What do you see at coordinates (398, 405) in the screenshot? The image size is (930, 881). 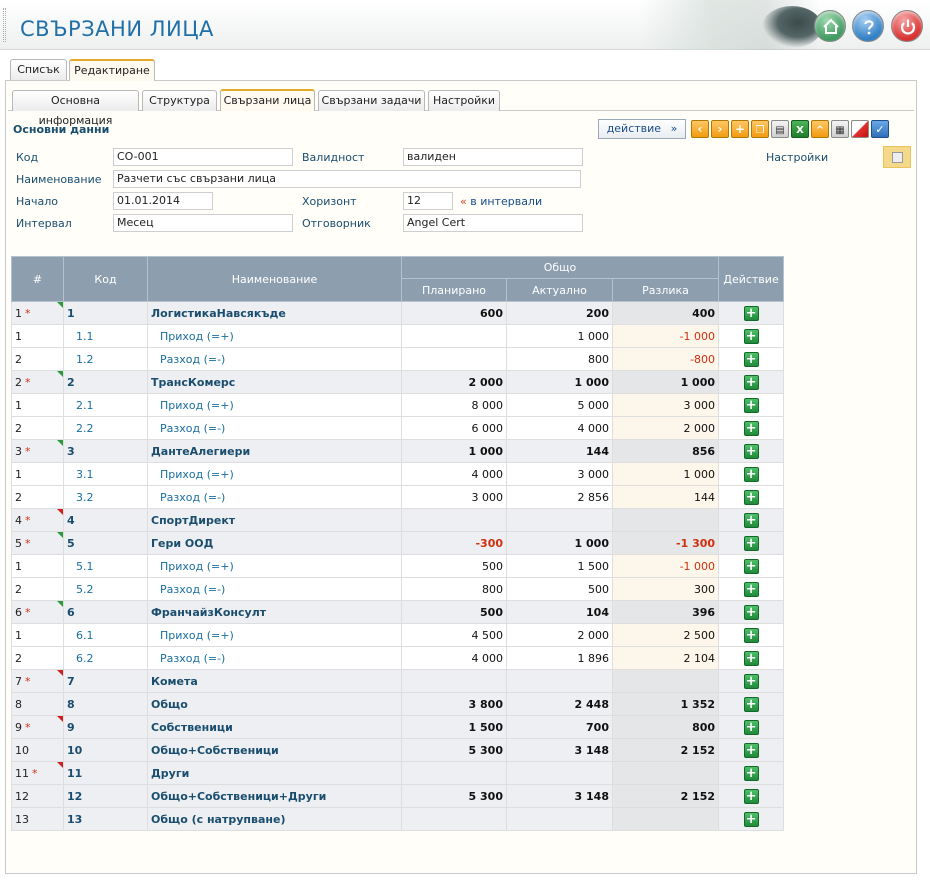 I see `table-row-item: 1 2.1 Приход (=+) 8 000 5 000 3 000 +` at bounding box center [398, 405].